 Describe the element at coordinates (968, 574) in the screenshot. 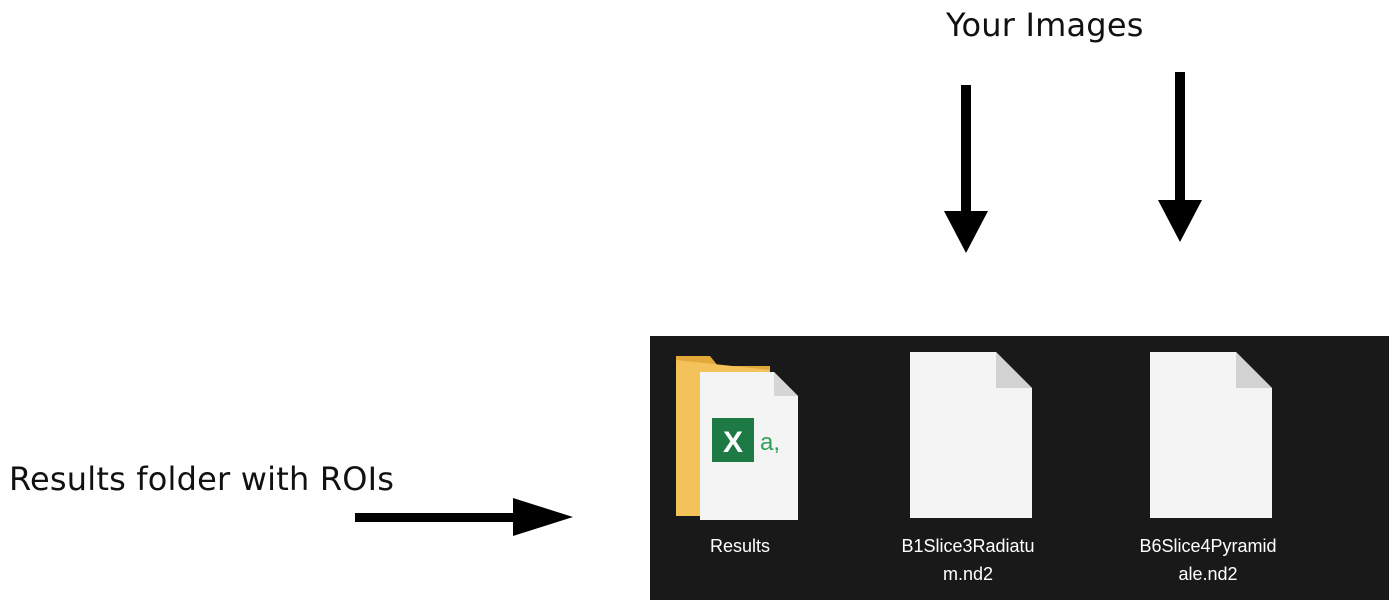

I see `file-label-line: m.nd2` at that location.